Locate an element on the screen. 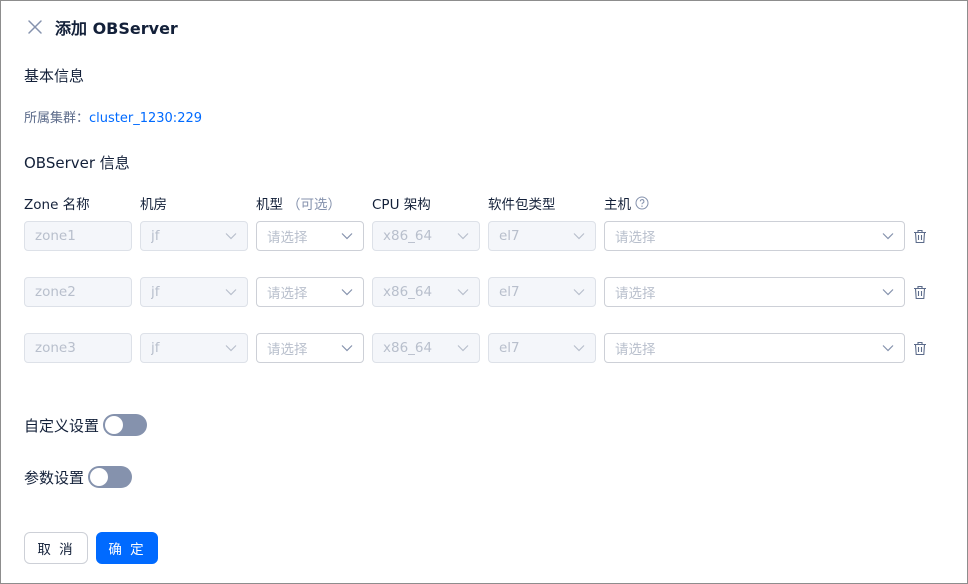  col-package-type: 软件包类型 is located at coordinates (522, 205).